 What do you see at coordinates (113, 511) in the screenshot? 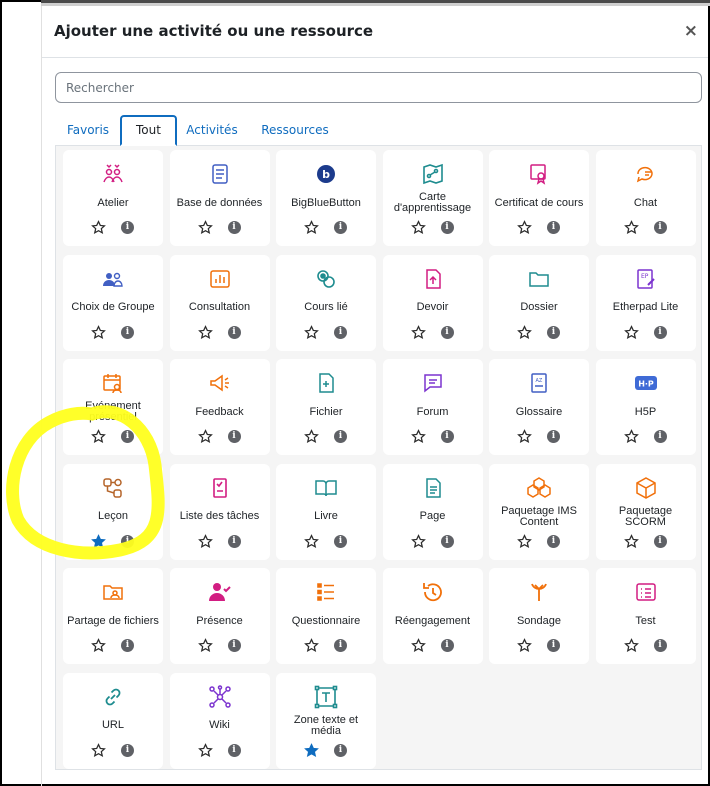
I see `activity-tile-lecon: Leçon i` at bounding box center [113, 511].